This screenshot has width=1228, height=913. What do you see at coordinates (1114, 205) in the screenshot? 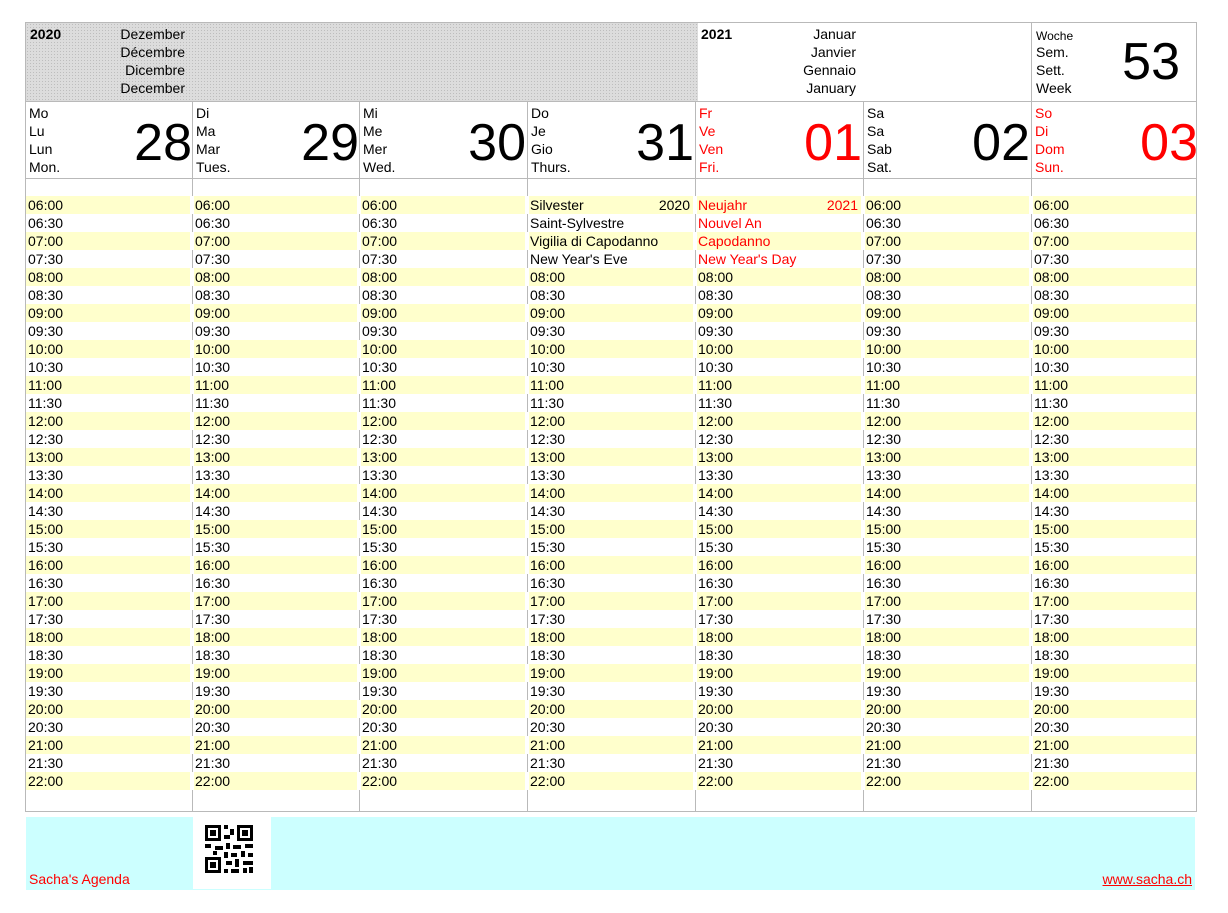
I see `time-slot: 06:00` at bounding box center [1114, 205].